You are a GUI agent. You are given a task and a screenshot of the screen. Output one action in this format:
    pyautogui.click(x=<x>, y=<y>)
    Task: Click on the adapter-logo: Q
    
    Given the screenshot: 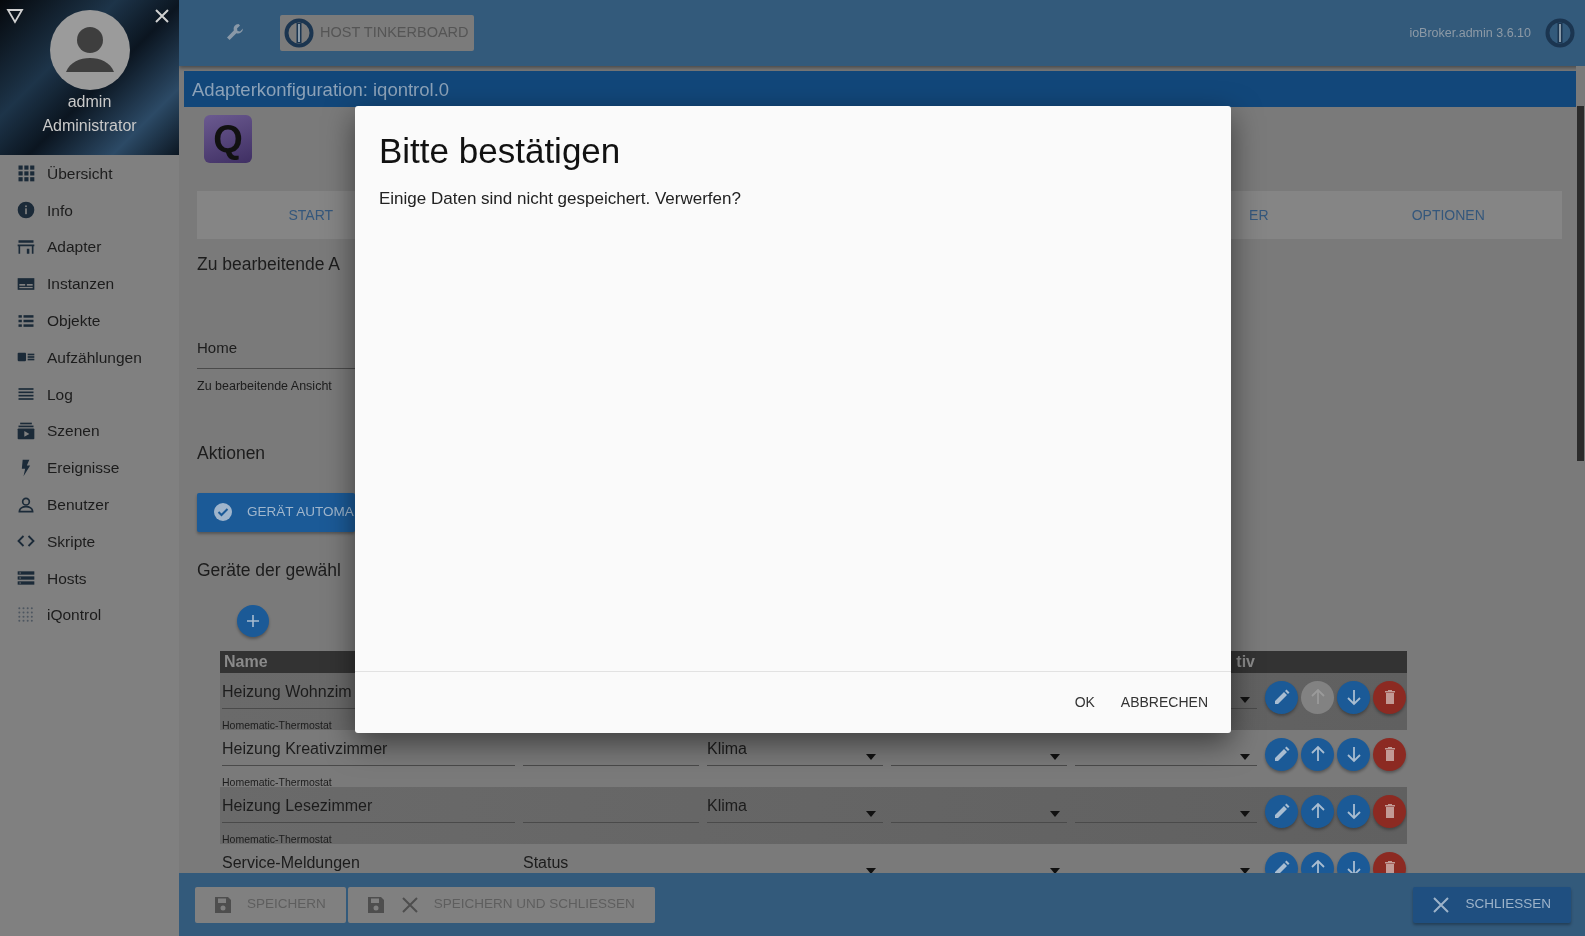 What is the action you would take?
    pyautogui.click(x=228, y=139)
    